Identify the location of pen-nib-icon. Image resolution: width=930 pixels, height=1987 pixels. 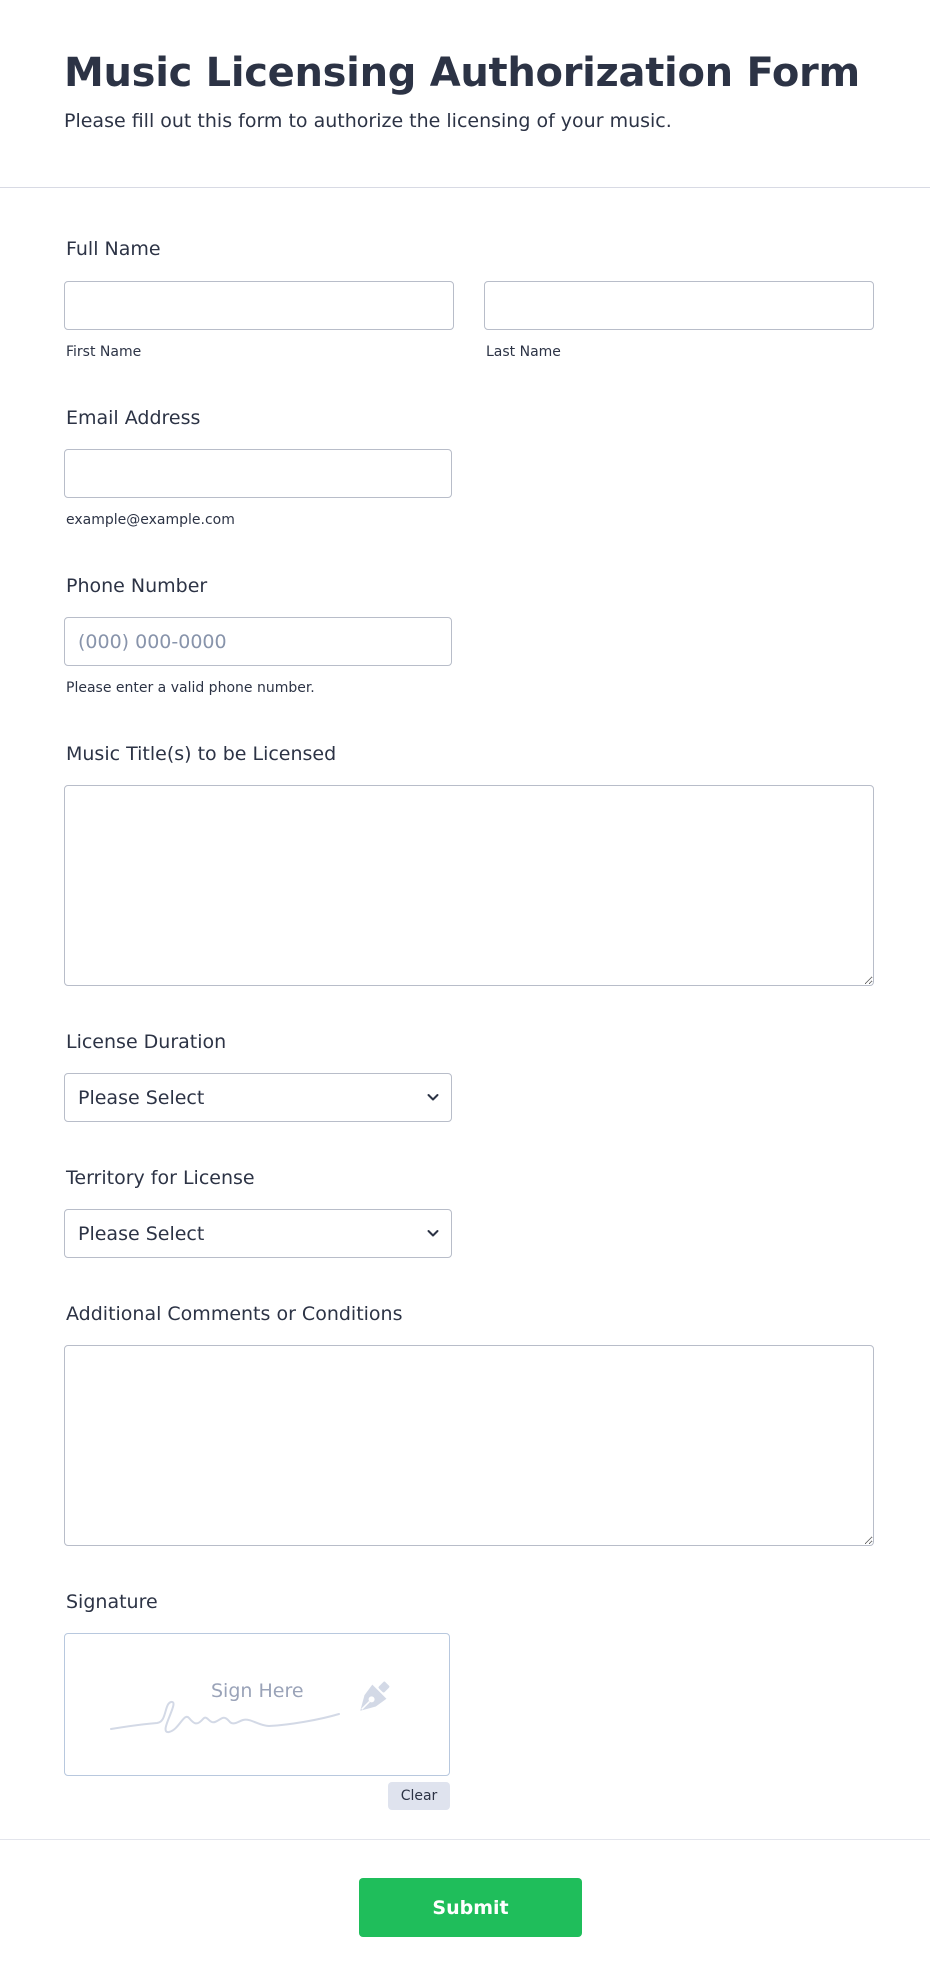
(375, 1696).